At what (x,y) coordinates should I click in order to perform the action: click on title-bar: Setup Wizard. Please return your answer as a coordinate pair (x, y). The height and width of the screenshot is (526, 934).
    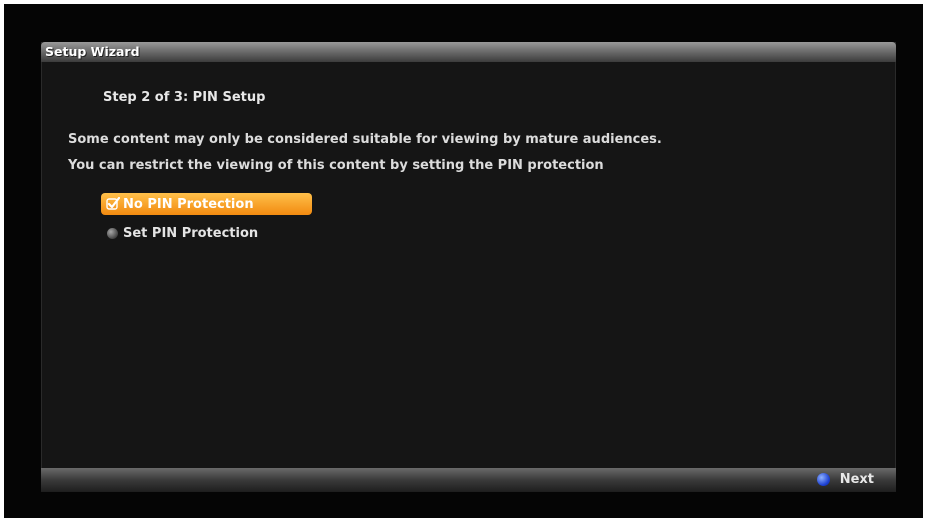
    Looking at the image, I should click on (468, 52).